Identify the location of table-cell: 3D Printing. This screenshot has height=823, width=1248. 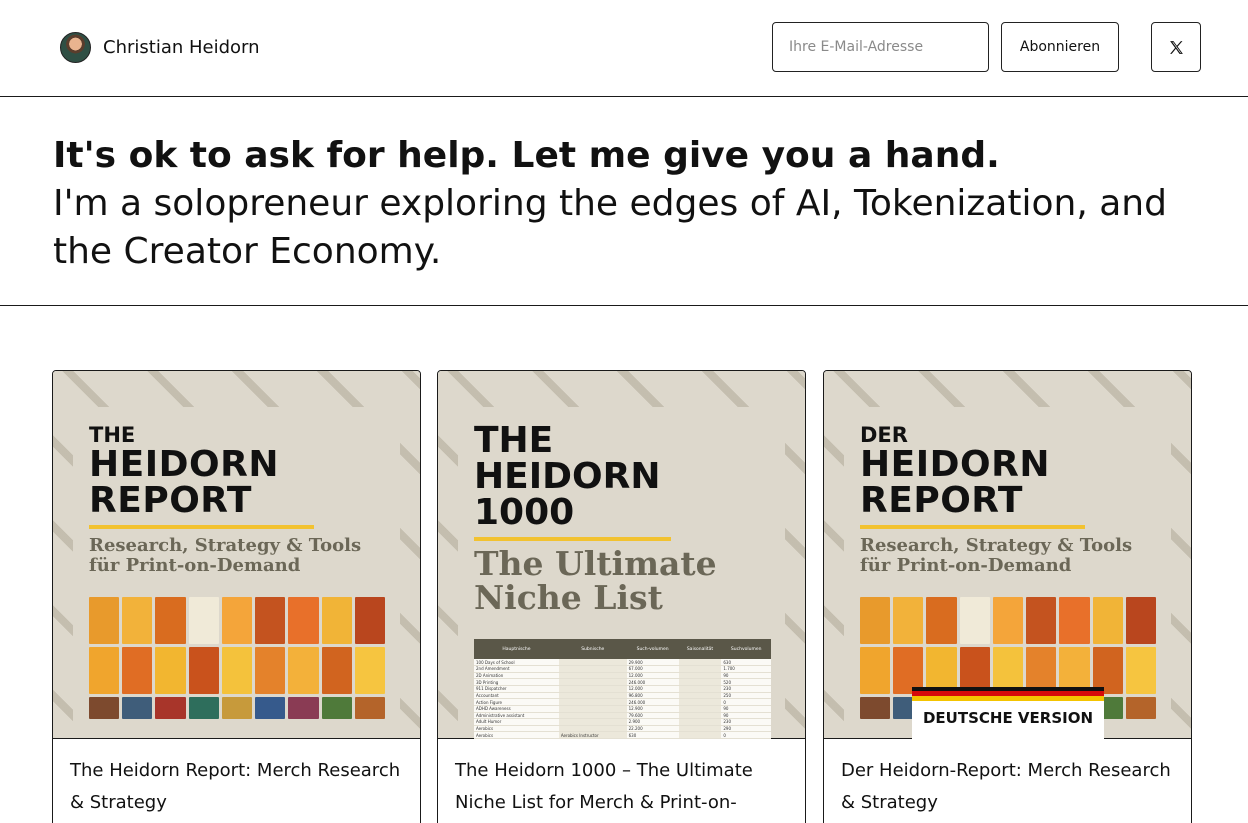
(516, 682).